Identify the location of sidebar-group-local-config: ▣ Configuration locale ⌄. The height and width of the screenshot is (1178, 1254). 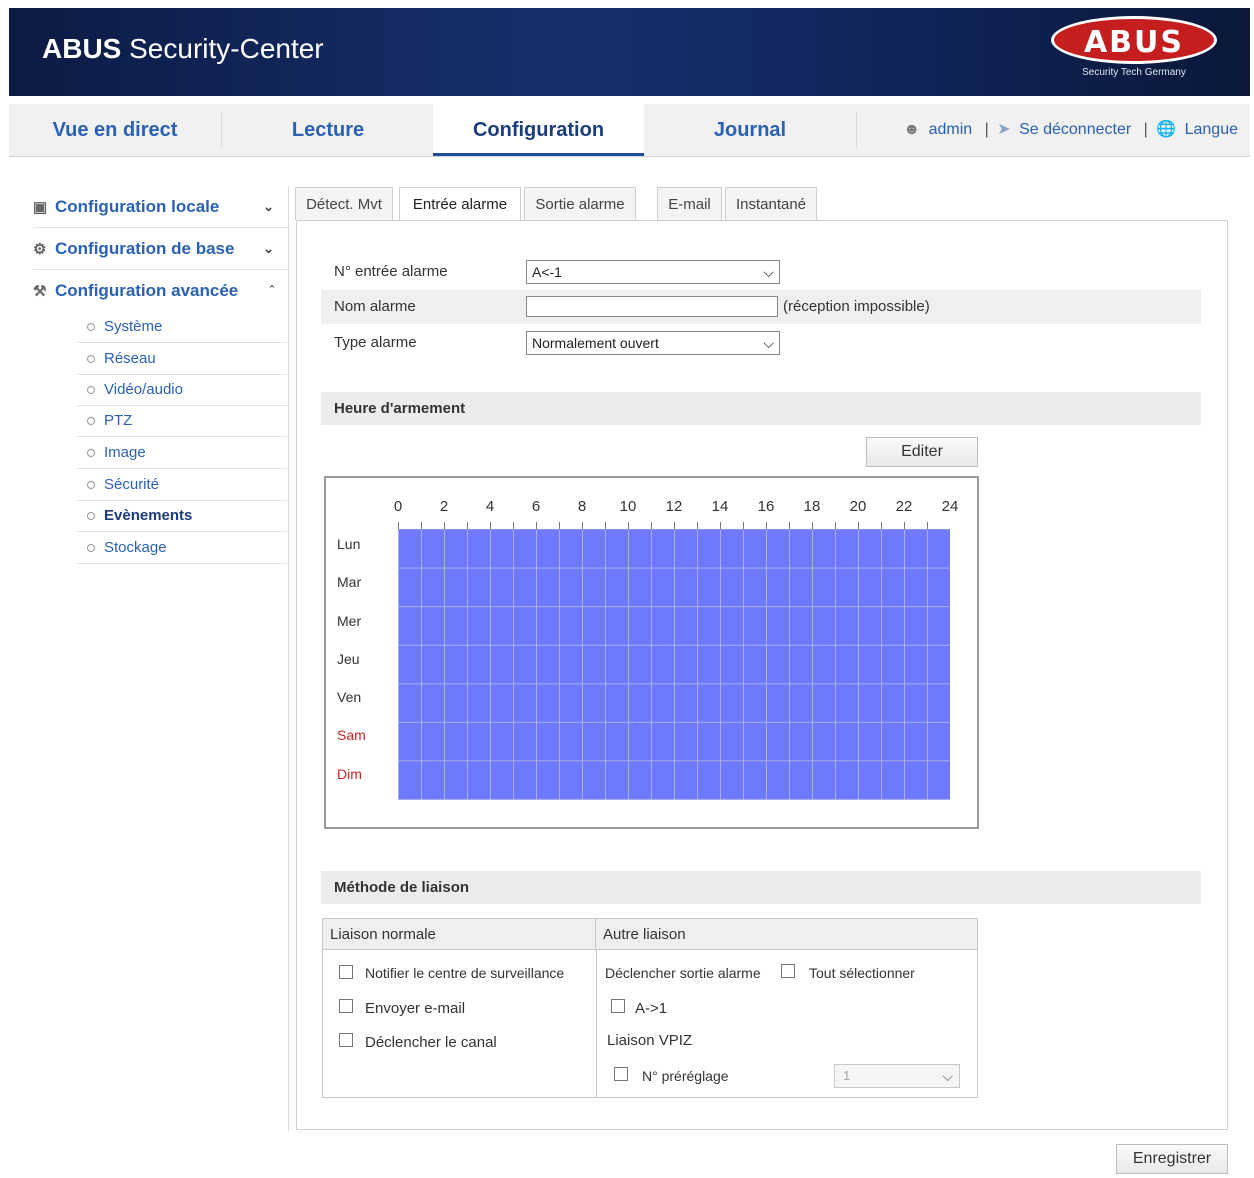
(160, 207).